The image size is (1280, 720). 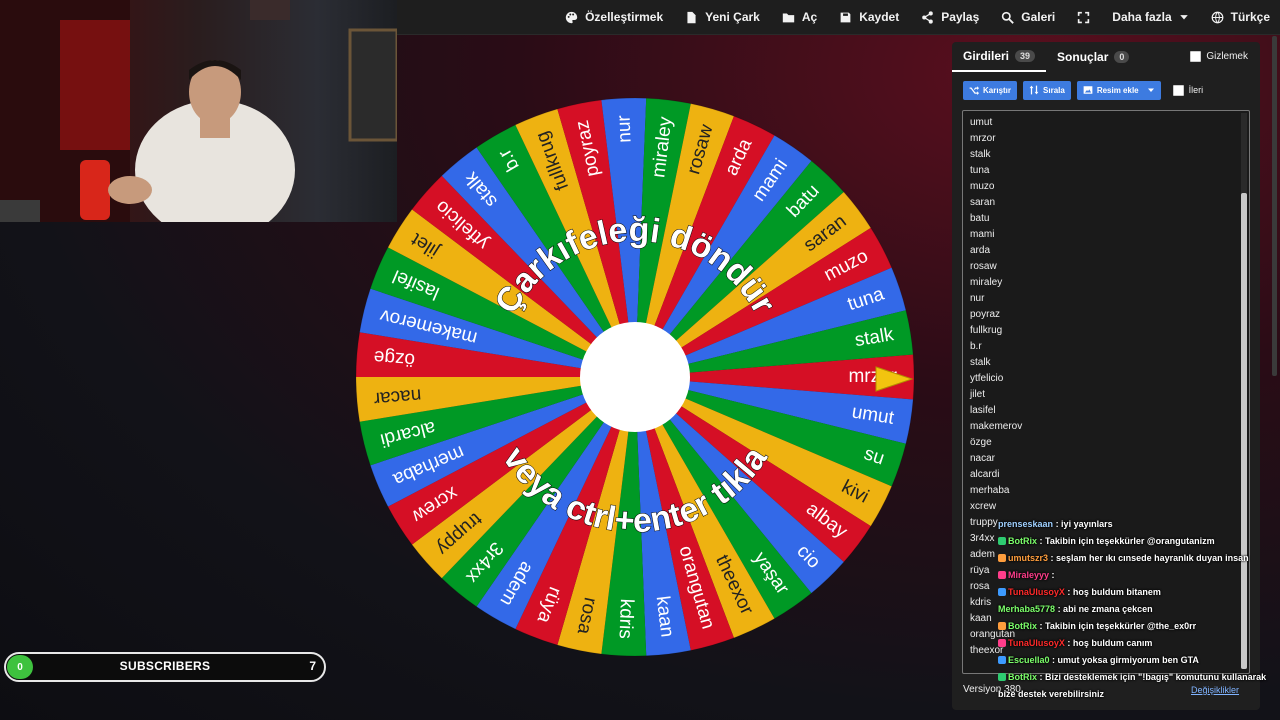 I want to click on sort-icon, so click(x=1034, y=90).